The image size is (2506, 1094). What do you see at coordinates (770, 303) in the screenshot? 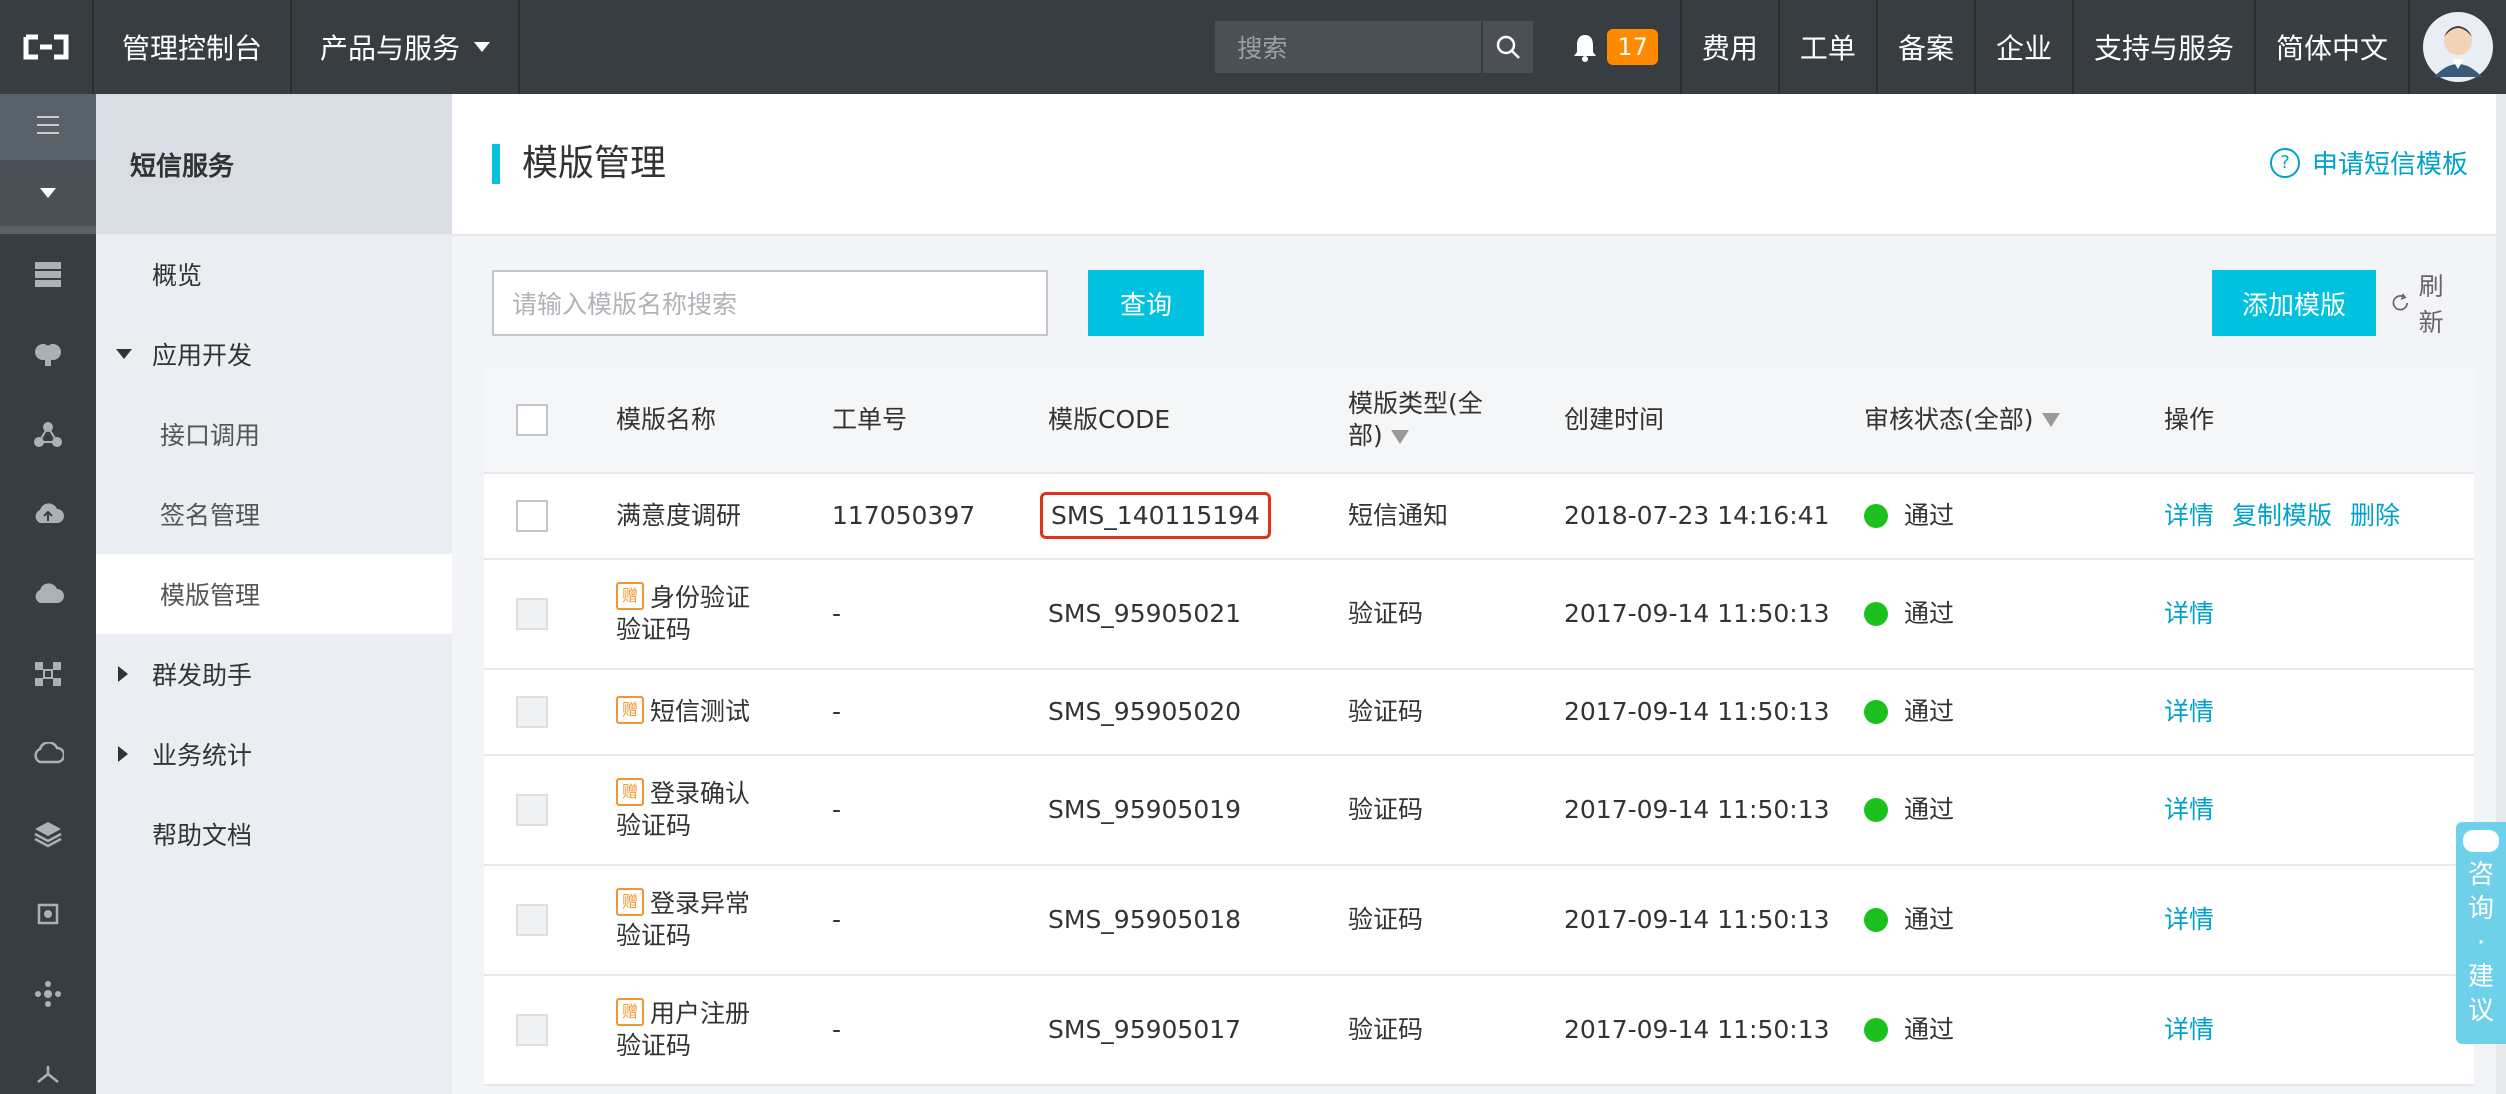
I see `template-search-input: 请输入模版名称搜索` at bounding box center [770, 303].